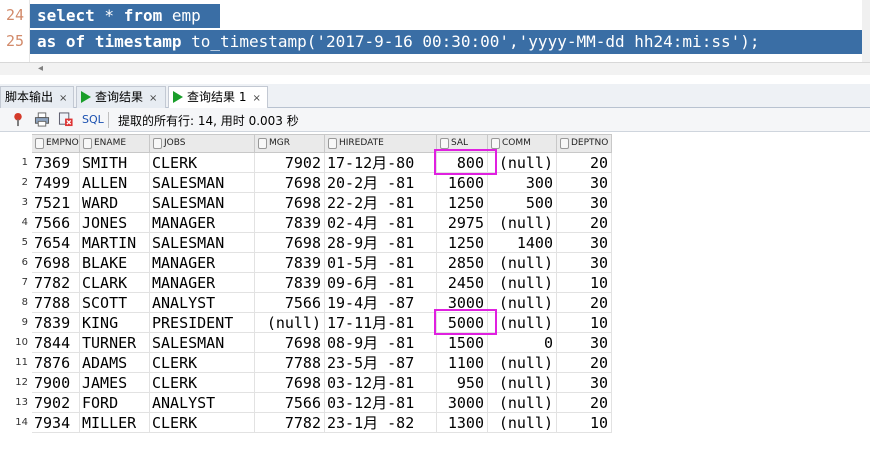 The height and width of the screenshot is (453, 870). Describe the element at coordinates (66, 119) in the screenshot. I see `export-icon` at that location.